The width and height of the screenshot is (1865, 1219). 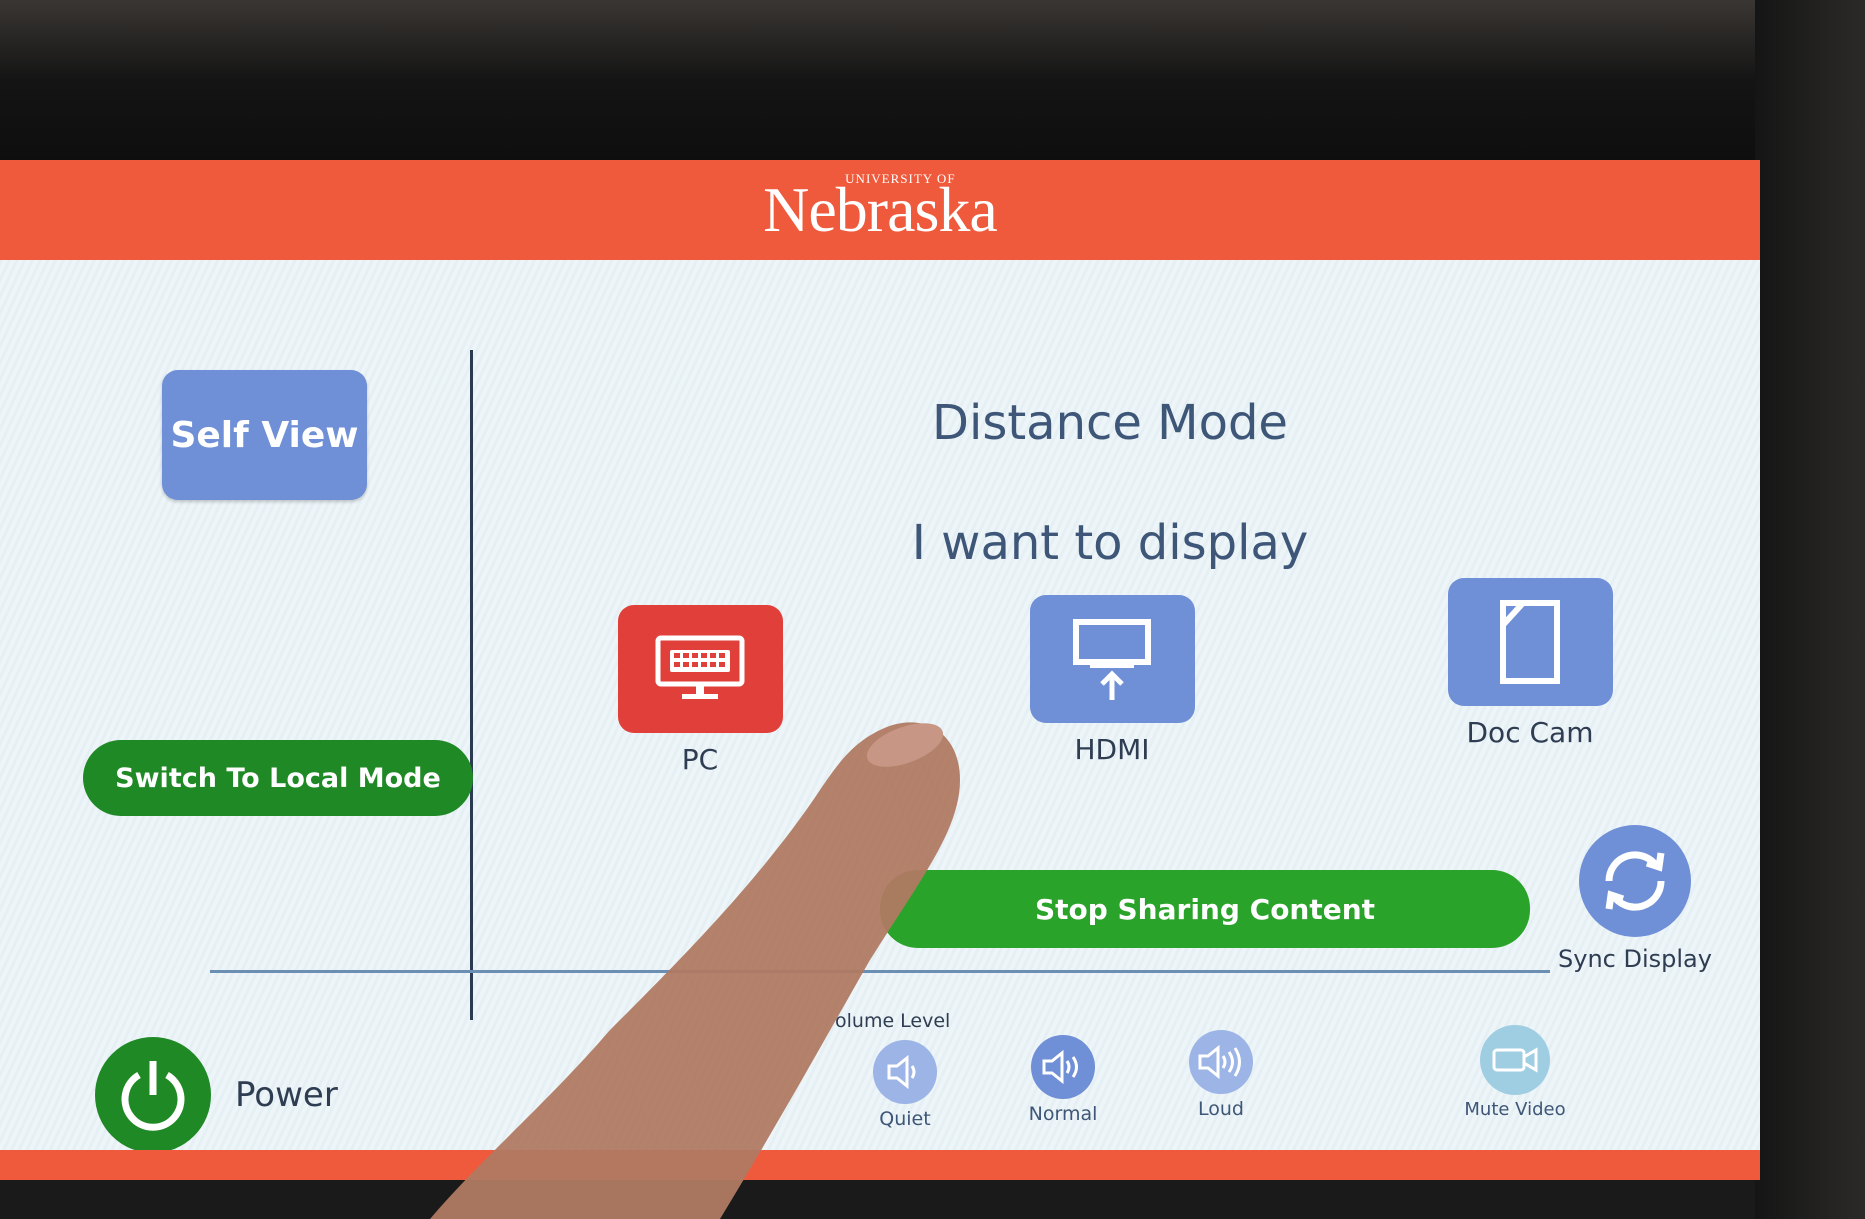 I want to click on volume-normal-button: Normal, so click(x=1063, y=1080).